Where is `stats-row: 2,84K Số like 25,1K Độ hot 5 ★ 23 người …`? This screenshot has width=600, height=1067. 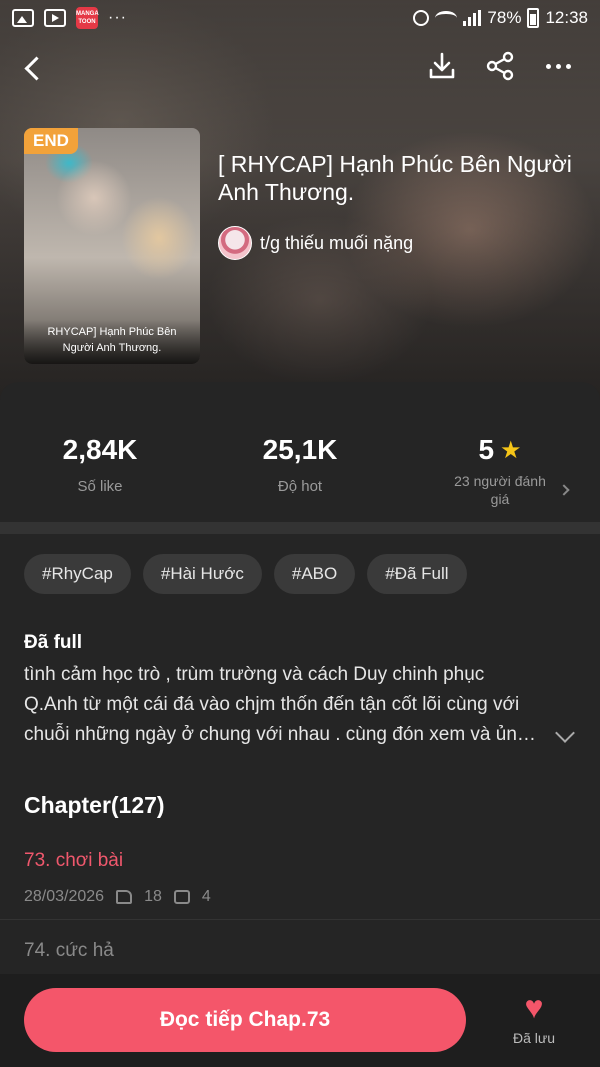
stats-row: 2,84K Số like 25,1K Độ hot 5 ★ 23 người … is located at coordinates (300, 468).